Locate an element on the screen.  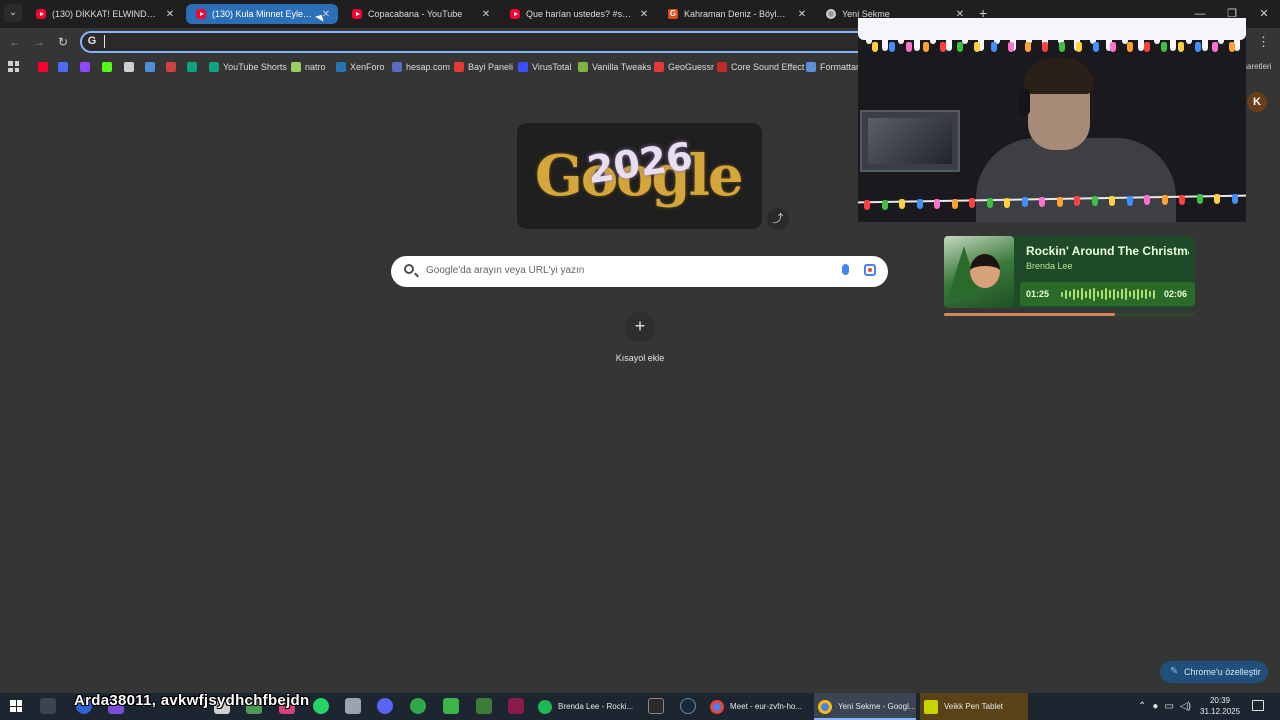
back-arrow-icon: ← is located at coordinates (15, 42).